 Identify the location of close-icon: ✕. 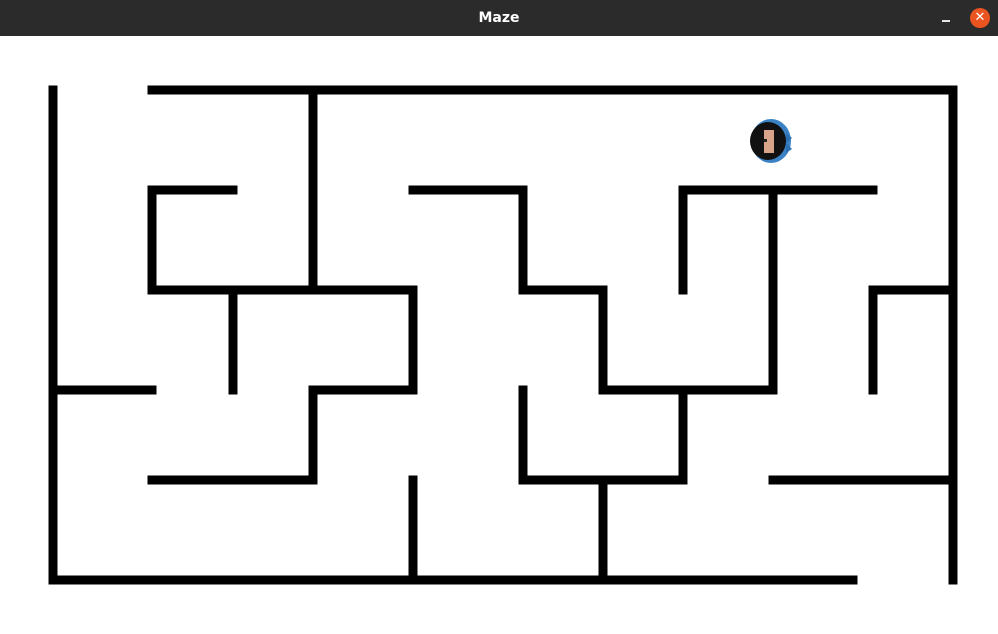
(980, 17).